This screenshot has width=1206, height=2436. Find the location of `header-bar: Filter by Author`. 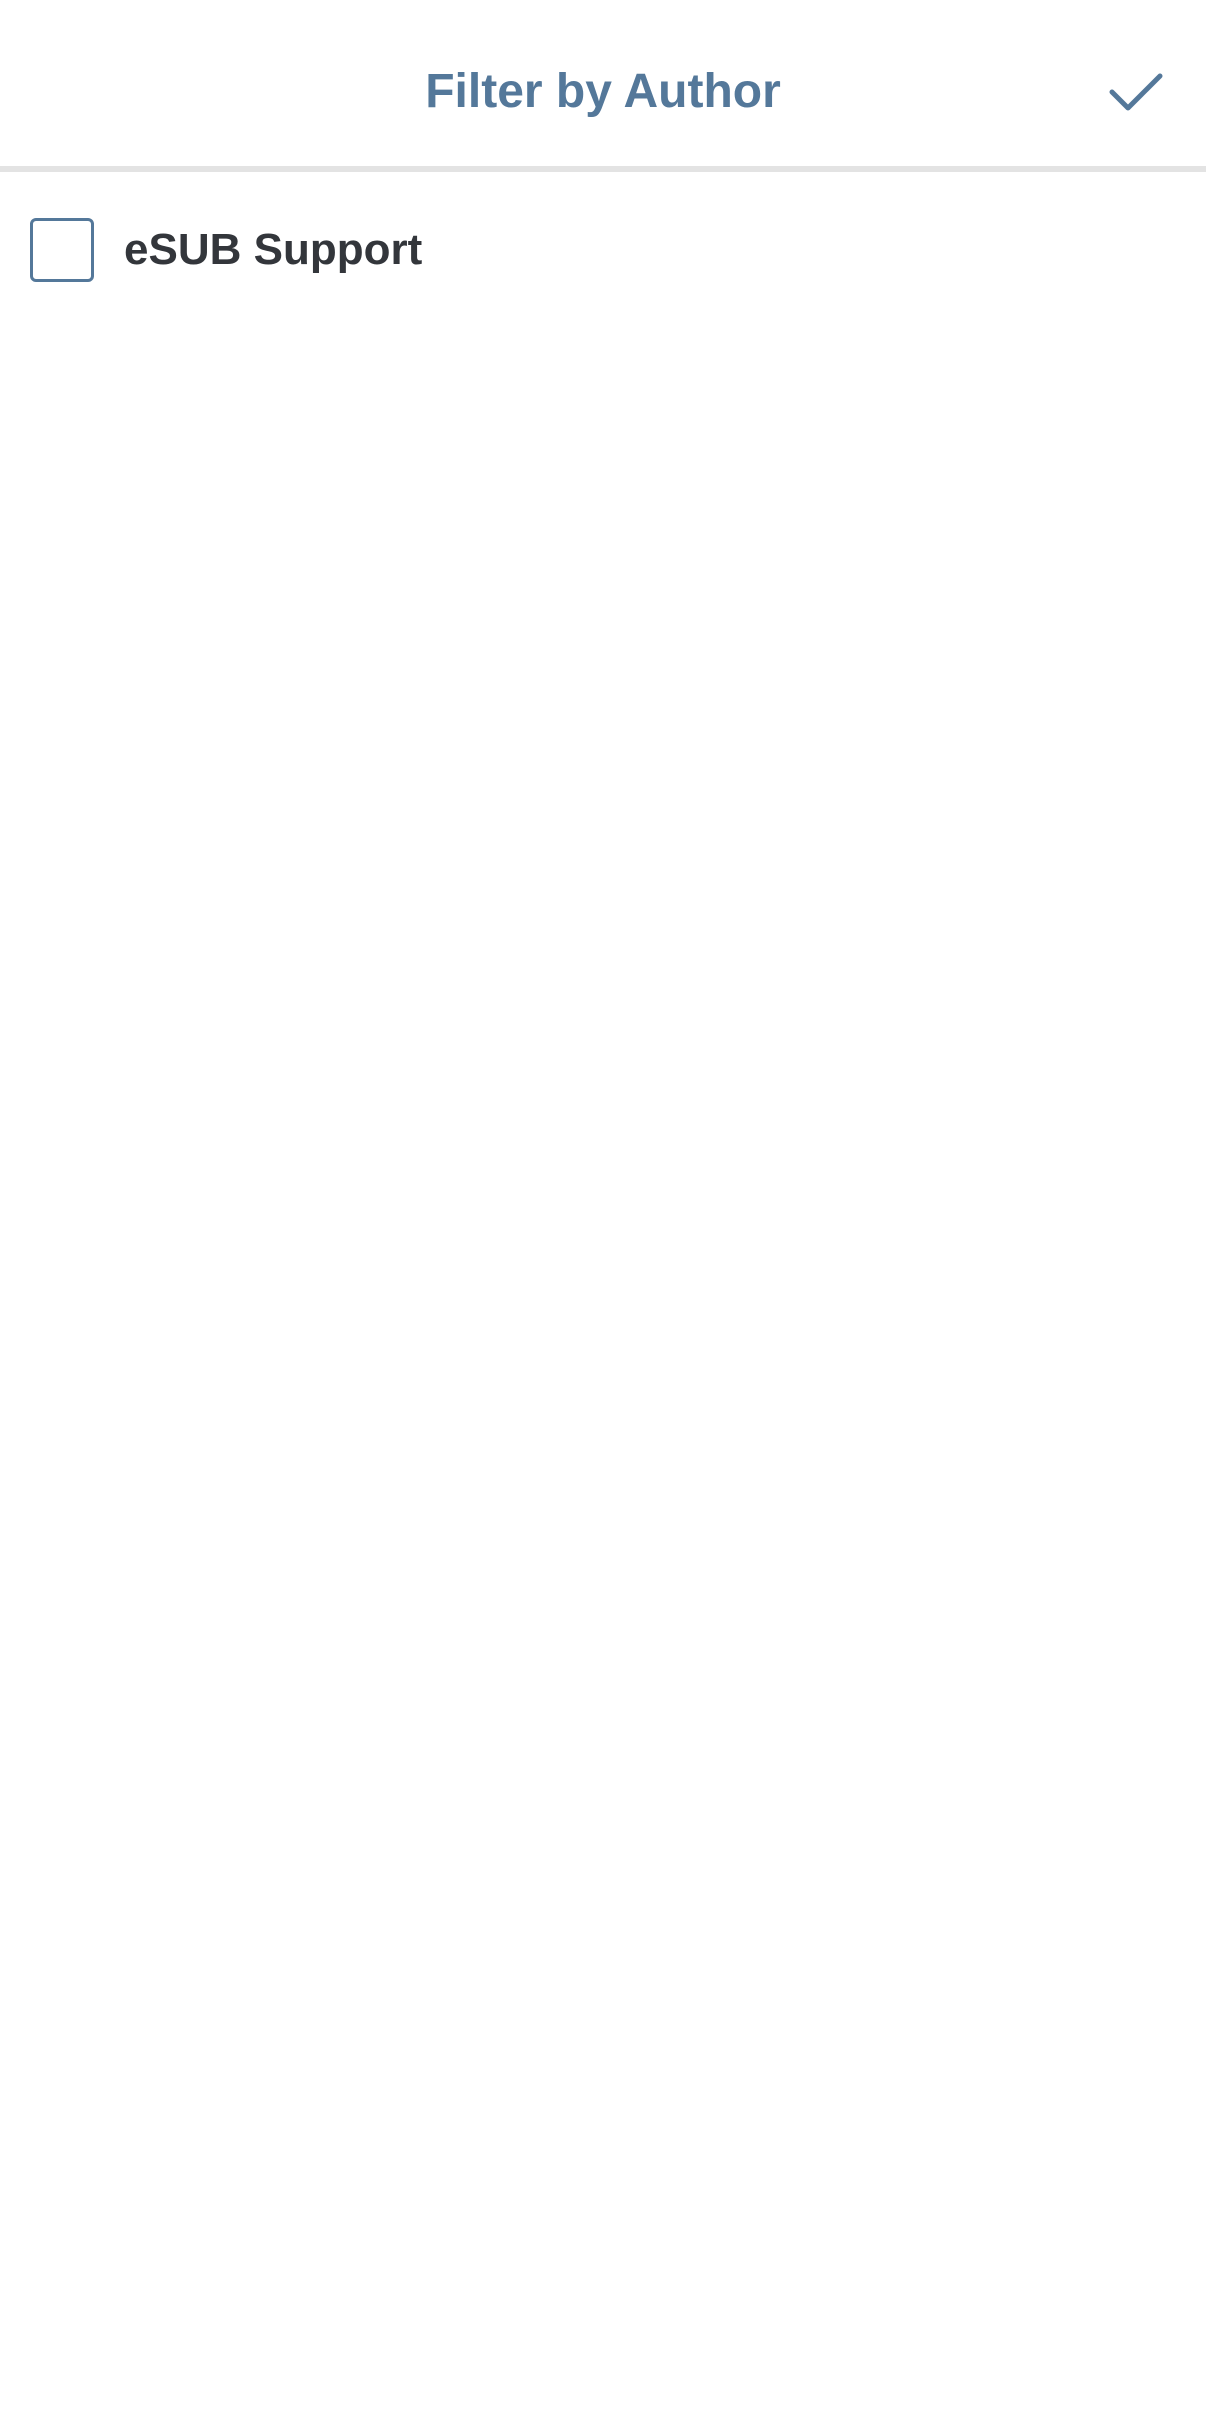

header-bar: Filter by Author is located at coordinates (603, 86).